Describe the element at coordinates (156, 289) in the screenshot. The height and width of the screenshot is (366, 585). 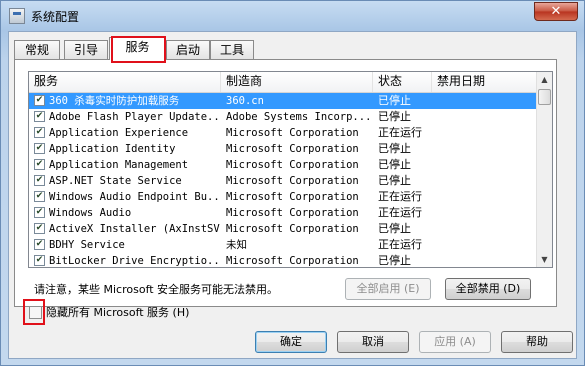
I see `security-note: 请注意，某些 Microsoft 安全服务可能无法禁用。` at that location.